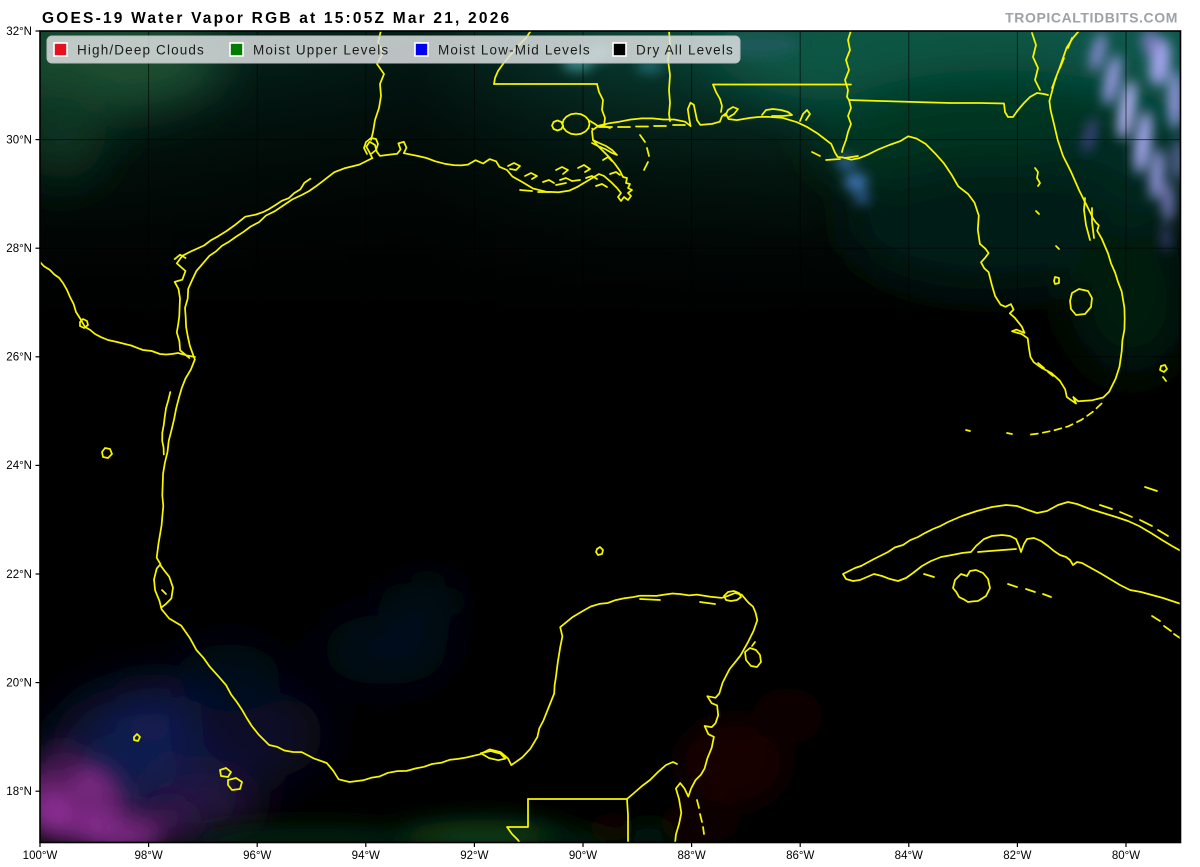 The width and height of the screenshot is (1200, 867). What do you see at coordinates (321, 50) in the screenshot?
I see `svg-text: Moist Upper Levels` at bounding box center [321, 50].